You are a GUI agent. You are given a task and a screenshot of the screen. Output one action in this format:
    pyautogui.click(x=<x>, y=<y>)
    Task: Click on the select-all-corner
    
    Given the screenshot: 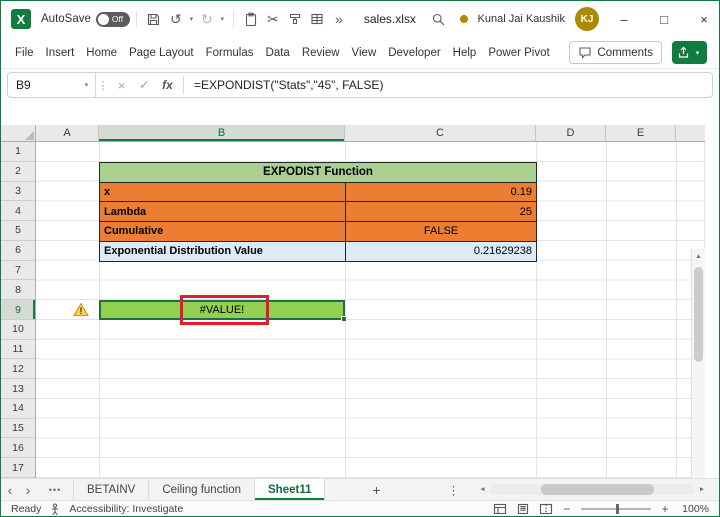 What is the action you would take?
    pyautogui.click(x=18, y=133)
    